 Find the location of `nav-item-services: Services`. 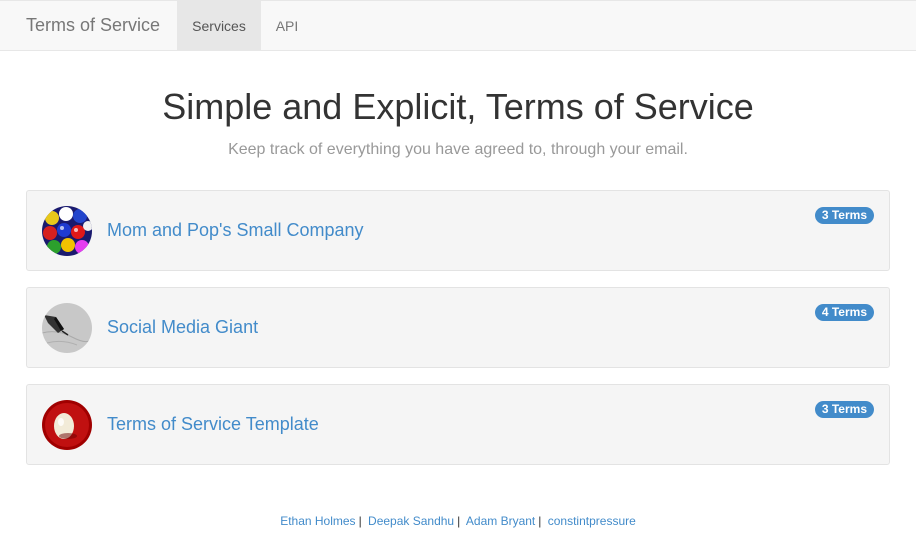

nav-item-services: Services is located at coordinates (219, 26).